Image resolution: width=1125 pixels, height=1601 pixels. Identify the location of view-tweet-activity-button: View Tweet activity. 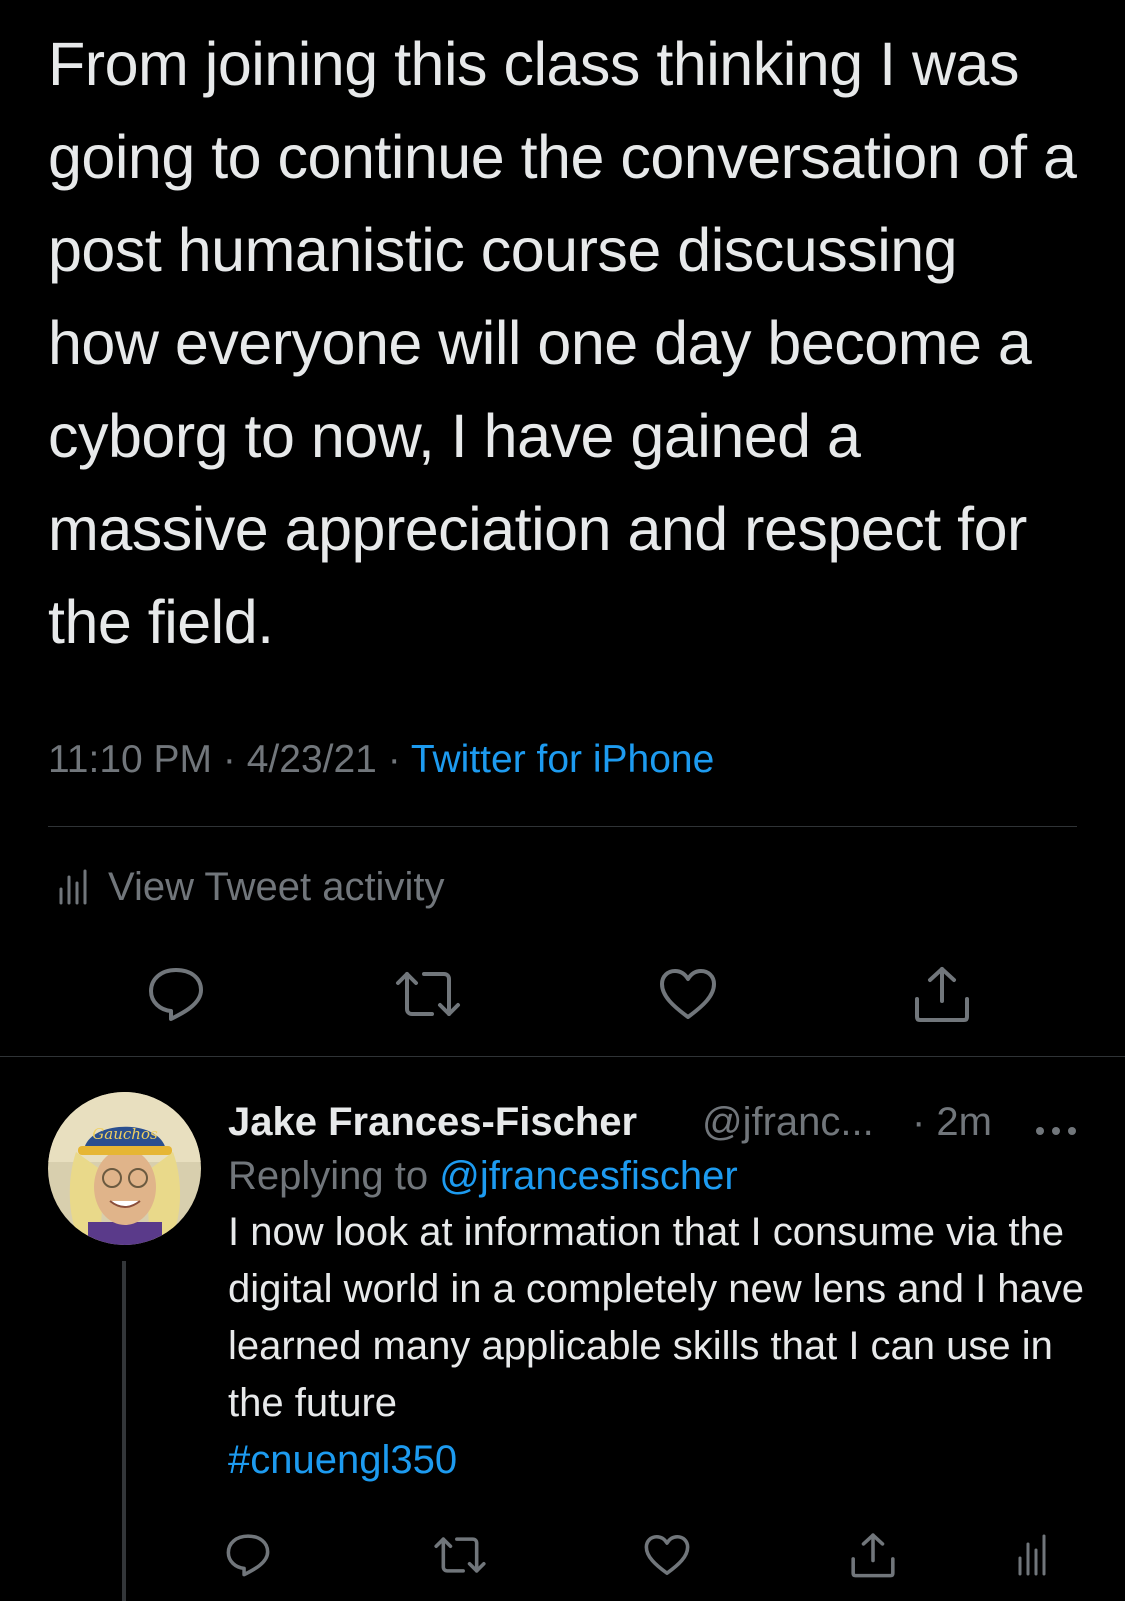
(251, 887).